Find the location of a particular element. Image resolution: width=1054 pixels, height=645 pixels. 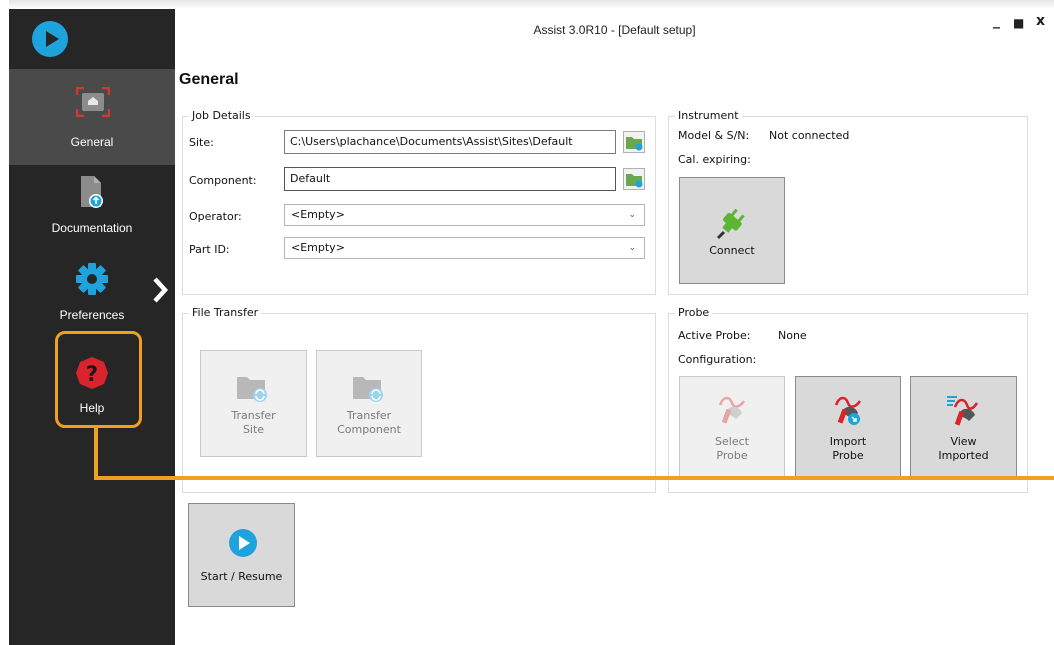

select-probe-button: Select Probe is located at coordinates (732, 427).